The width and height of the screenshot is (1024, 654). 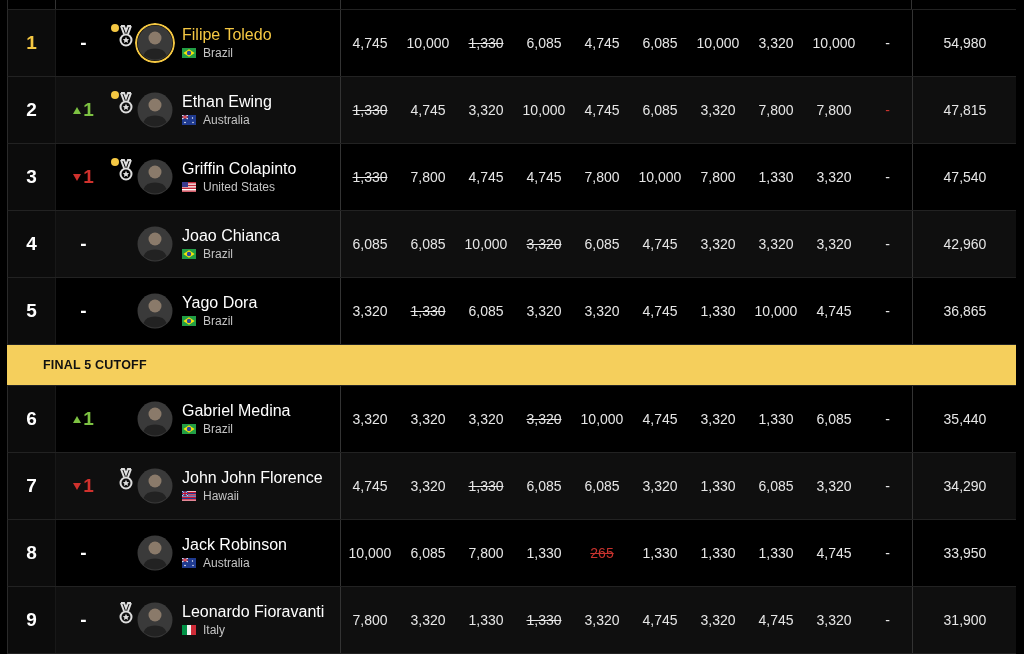 What do you see at coordinates (31, 620) in the screenshot?
I see `rank-number: 9` at bounding box center [31, 620].